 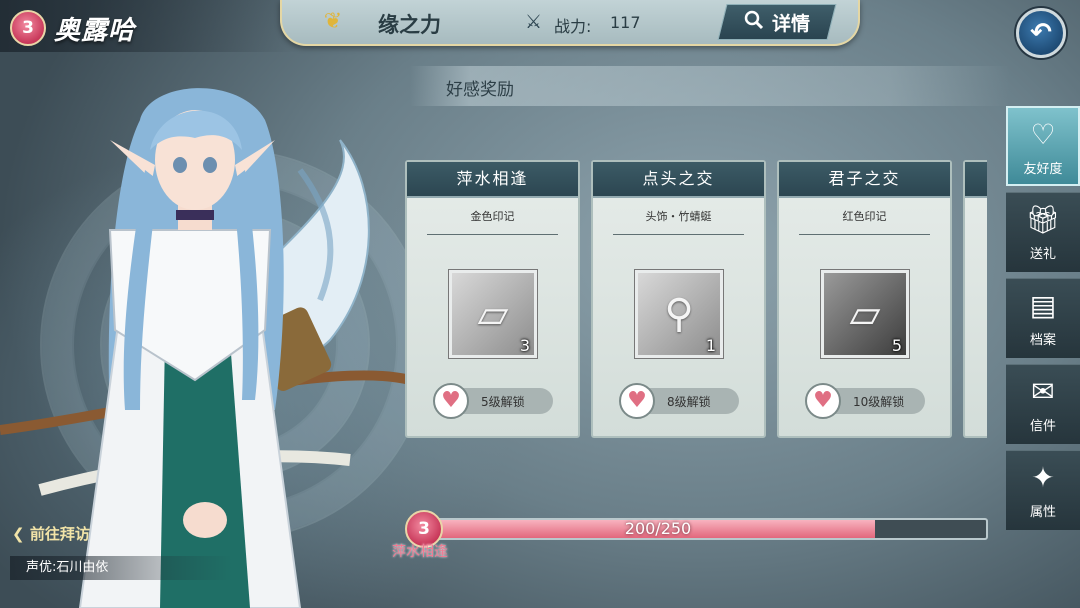 I want to click on reward-item-slot: ⚲ 1, so click(x=679, y=314).